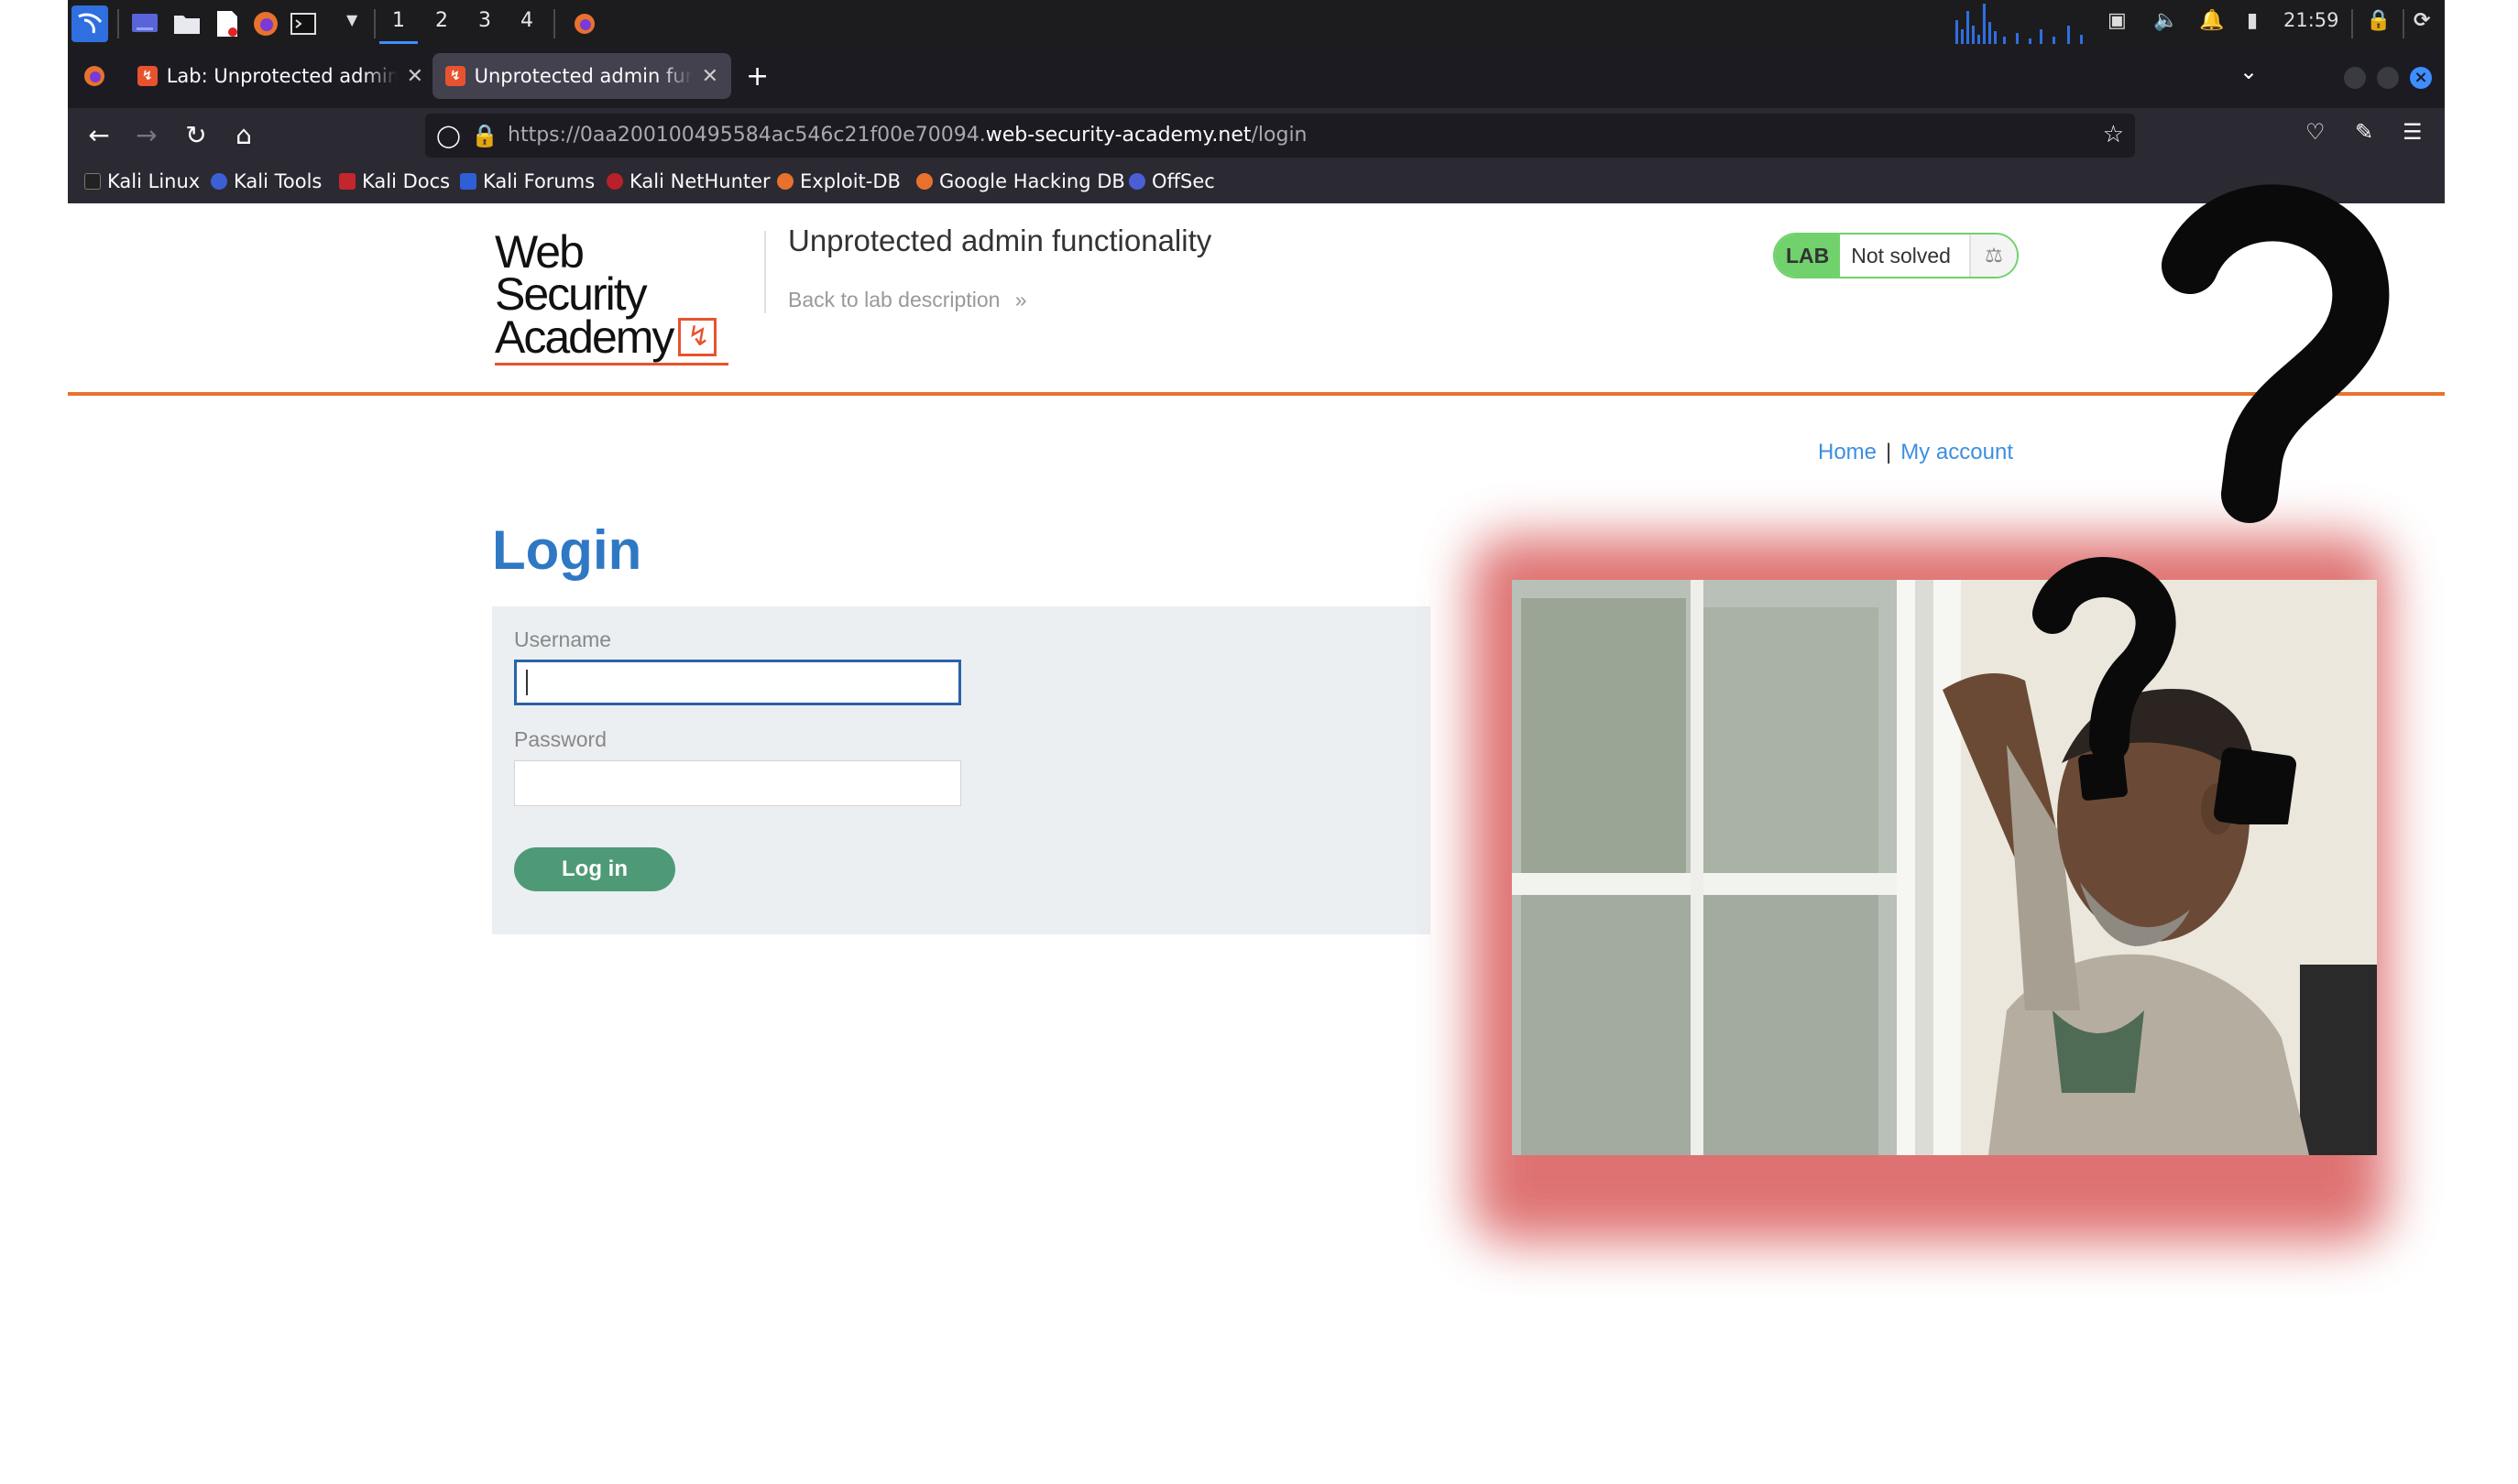 Image resolution: width=2518 pixels, height=1484 pixels. Describe the element at coordinates (2252, 21) in the screenshot. I see `battery-icon: ▮` at that location.